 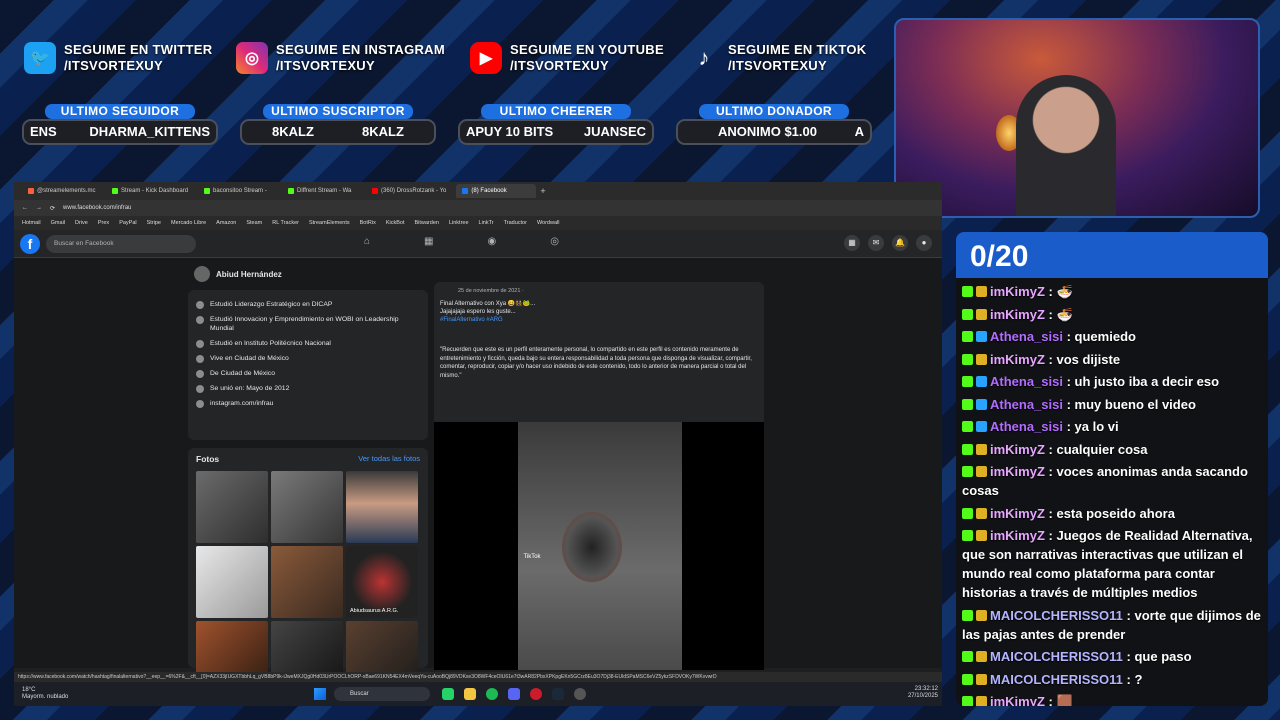 I want to click on tab-baconsitoo: baconsitoo Stream -, so click(x=238, y=191).